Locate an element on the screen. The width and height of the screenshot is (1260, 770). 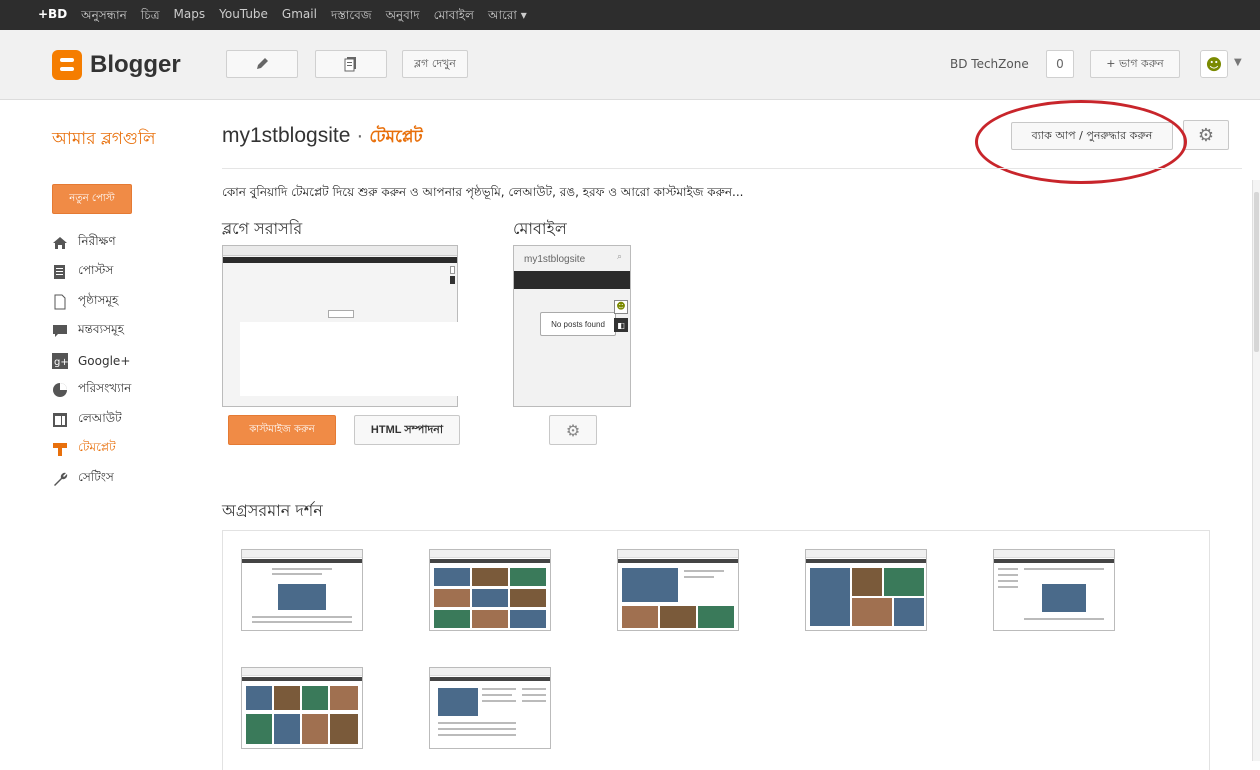
wrench-icon is located at coordinates (60, 479).